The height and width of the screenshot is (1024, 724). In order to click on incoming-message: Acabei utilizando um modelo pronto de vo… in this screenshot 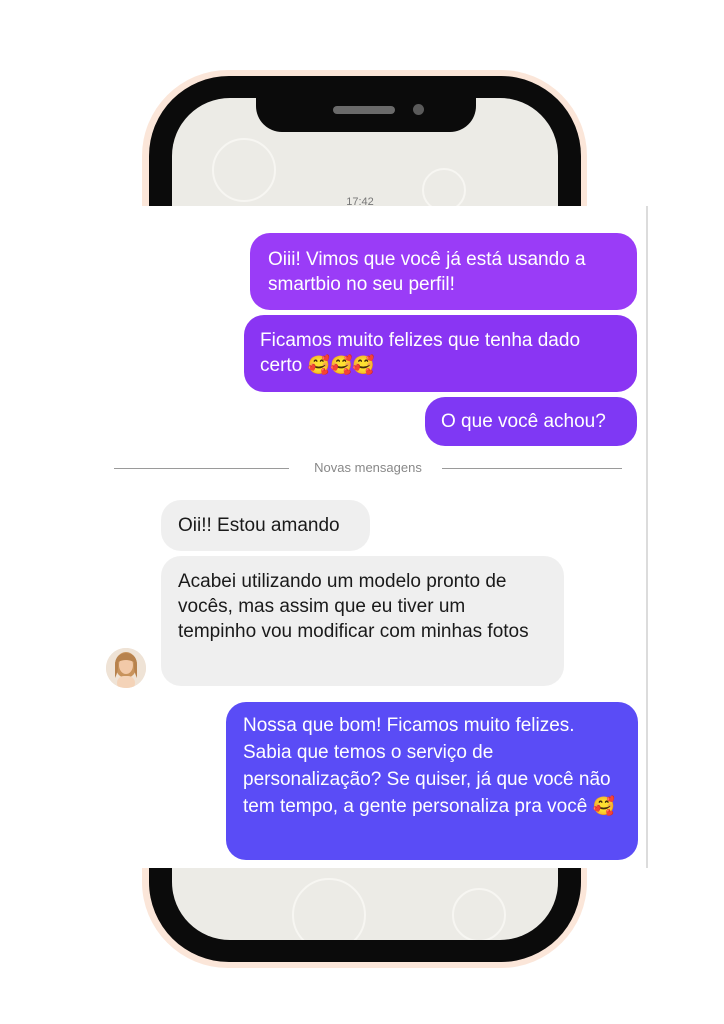, I will do `click(362, 621)`.